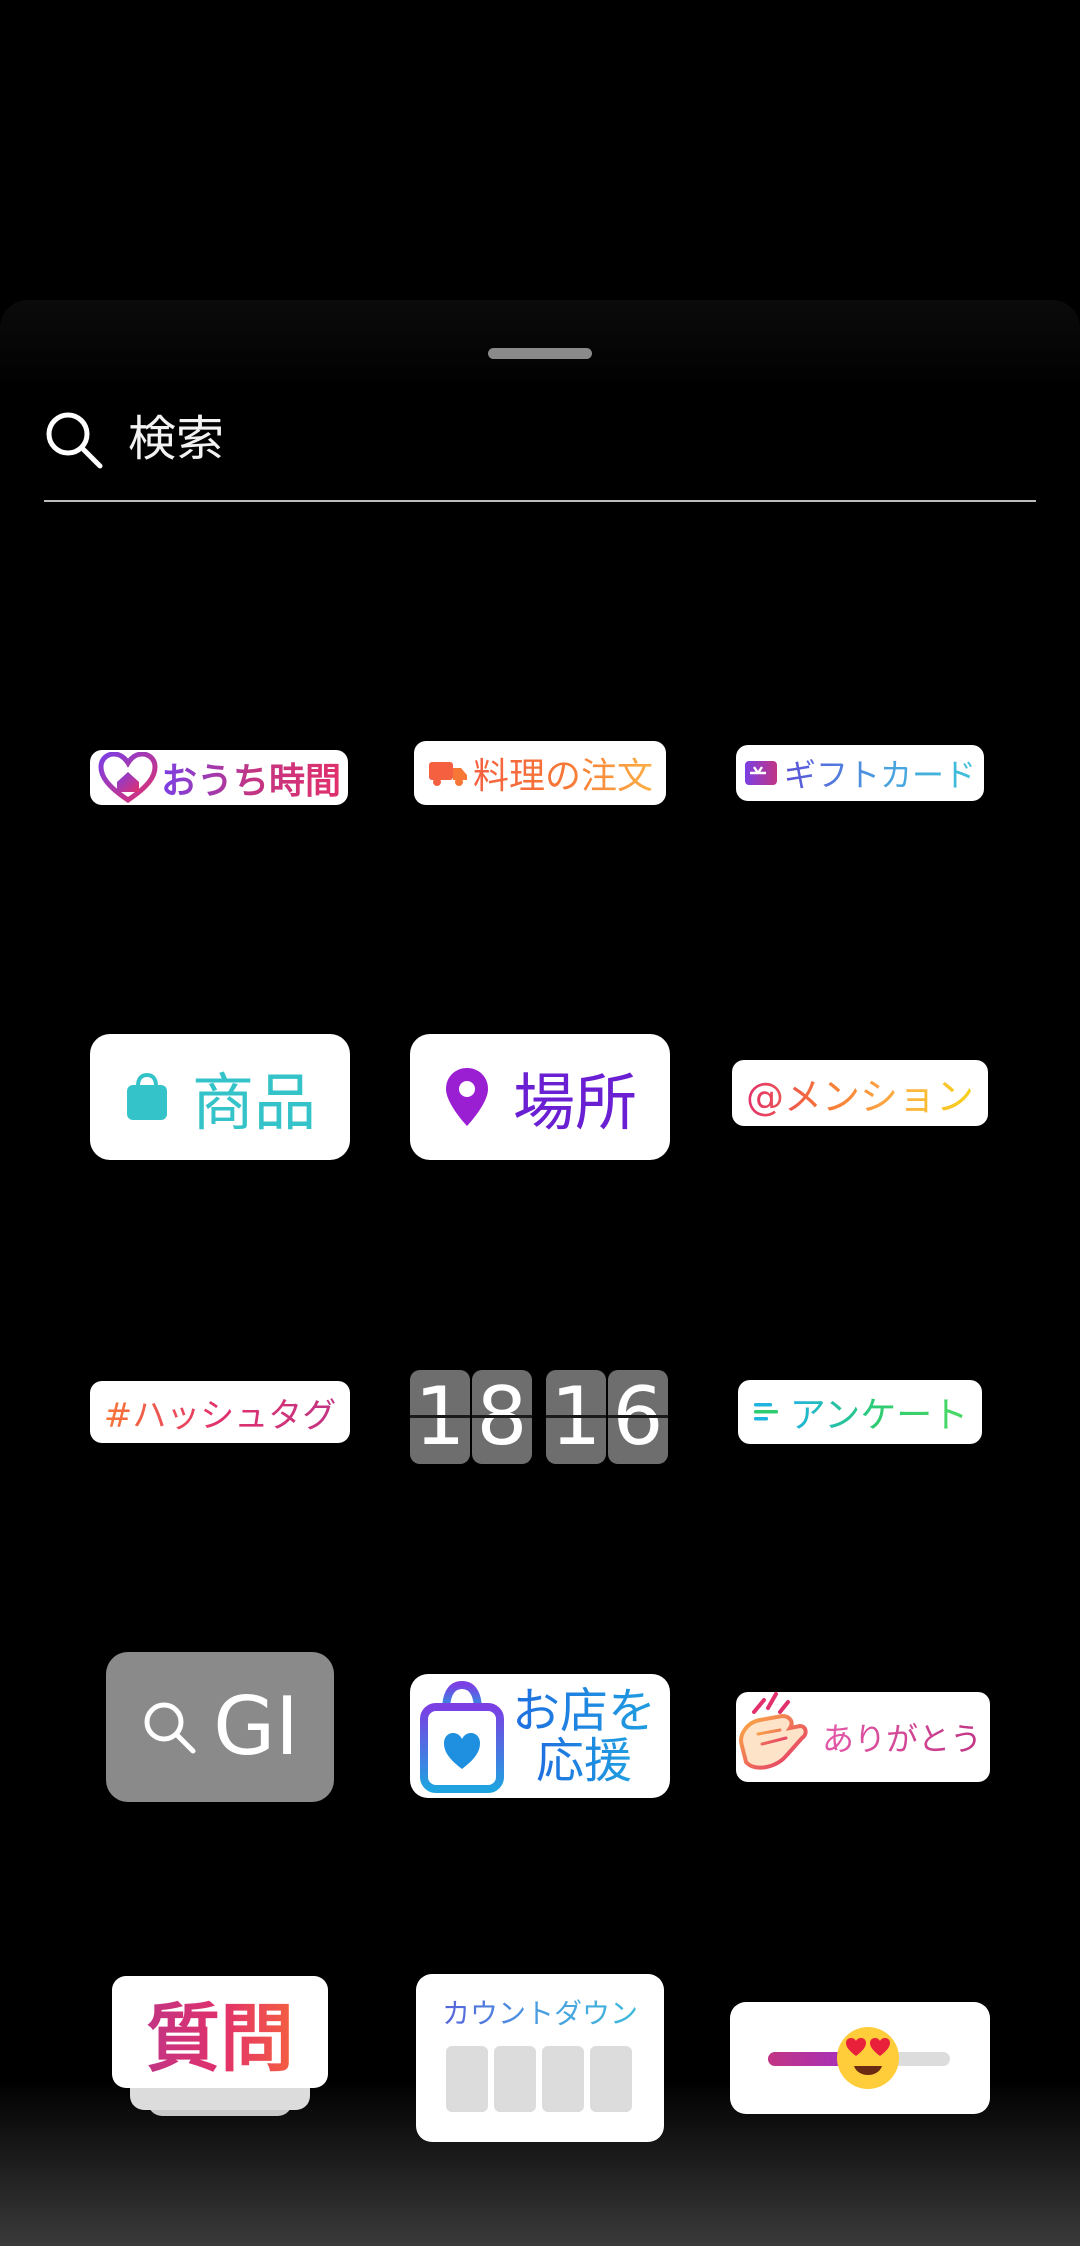 This screenshot has height=2246, width=1080. Describe the element at coordinates (462, 1736) in the screenshot. I see `shopping-bag-heart-icon` at that location.